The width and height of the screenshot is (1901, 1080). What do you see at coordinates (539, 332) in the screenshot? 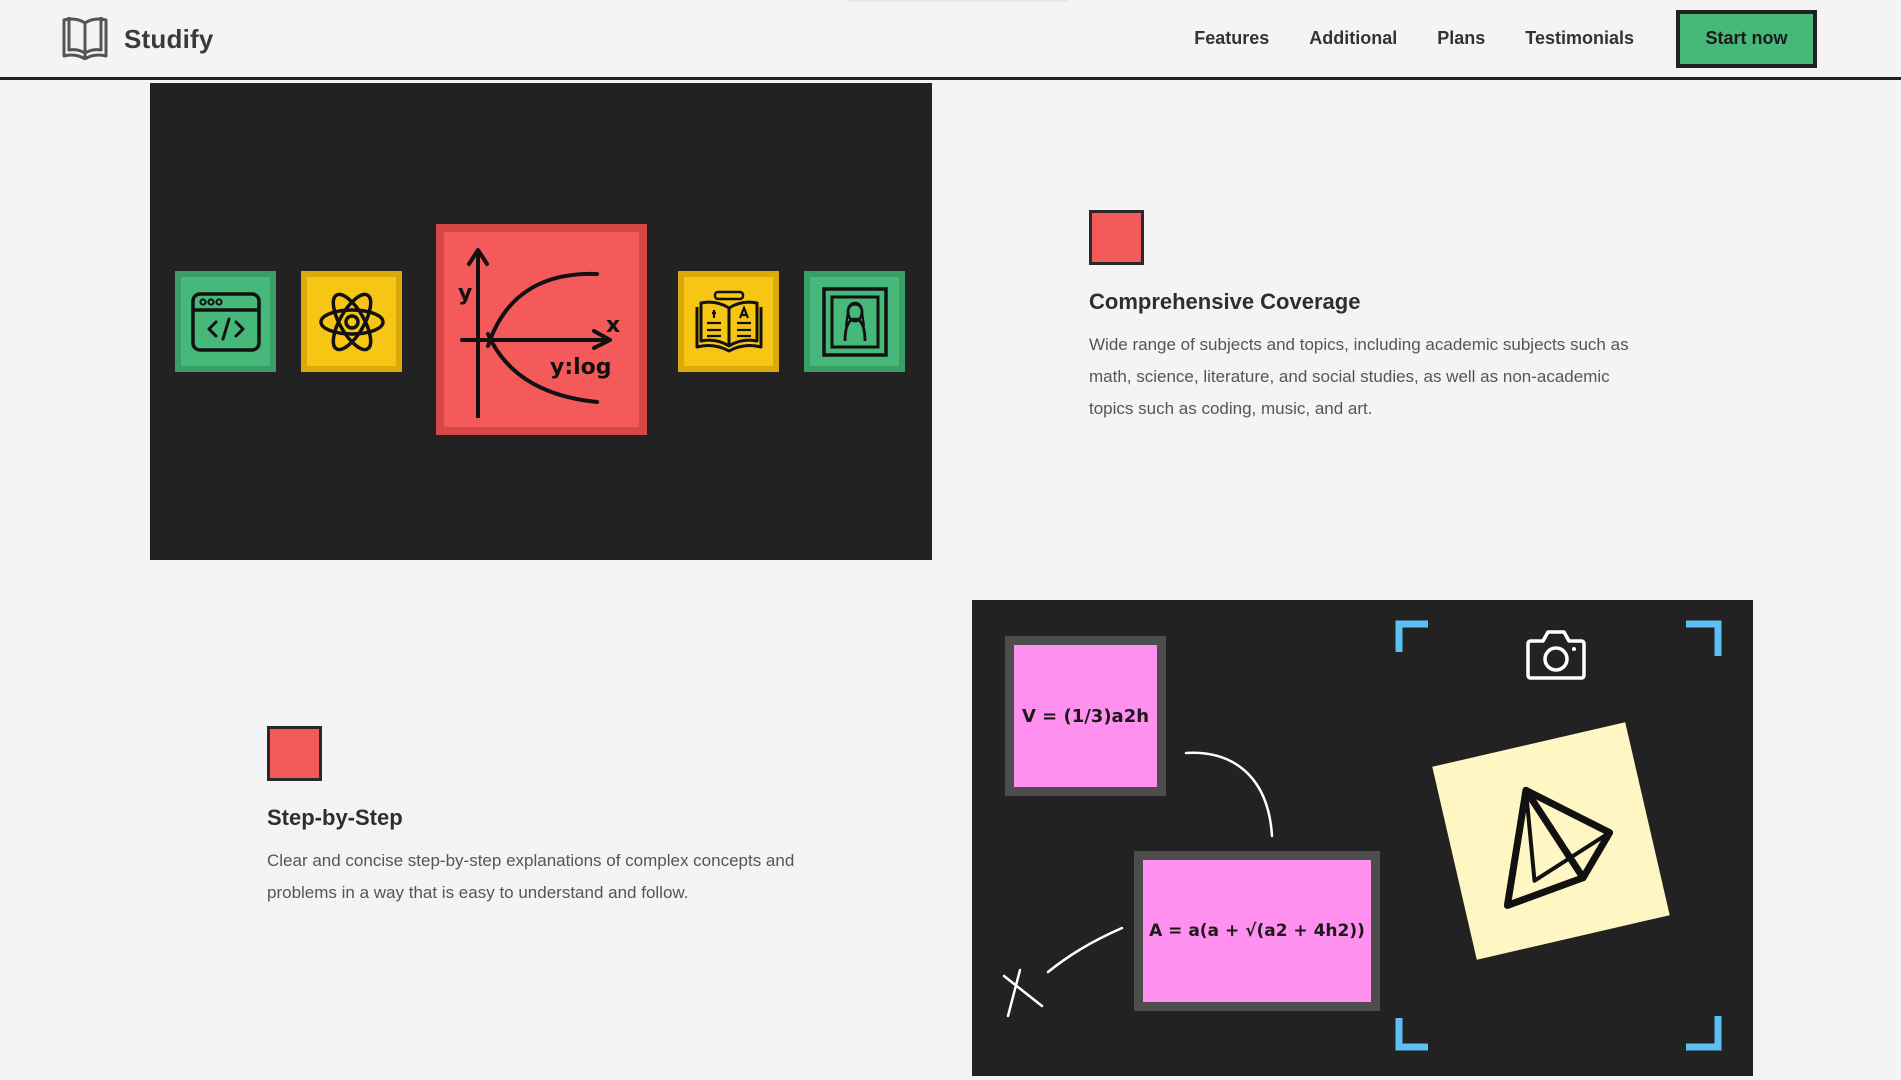
I see `log-graph-icon: y x y:log` at bounding box center [539, 332].